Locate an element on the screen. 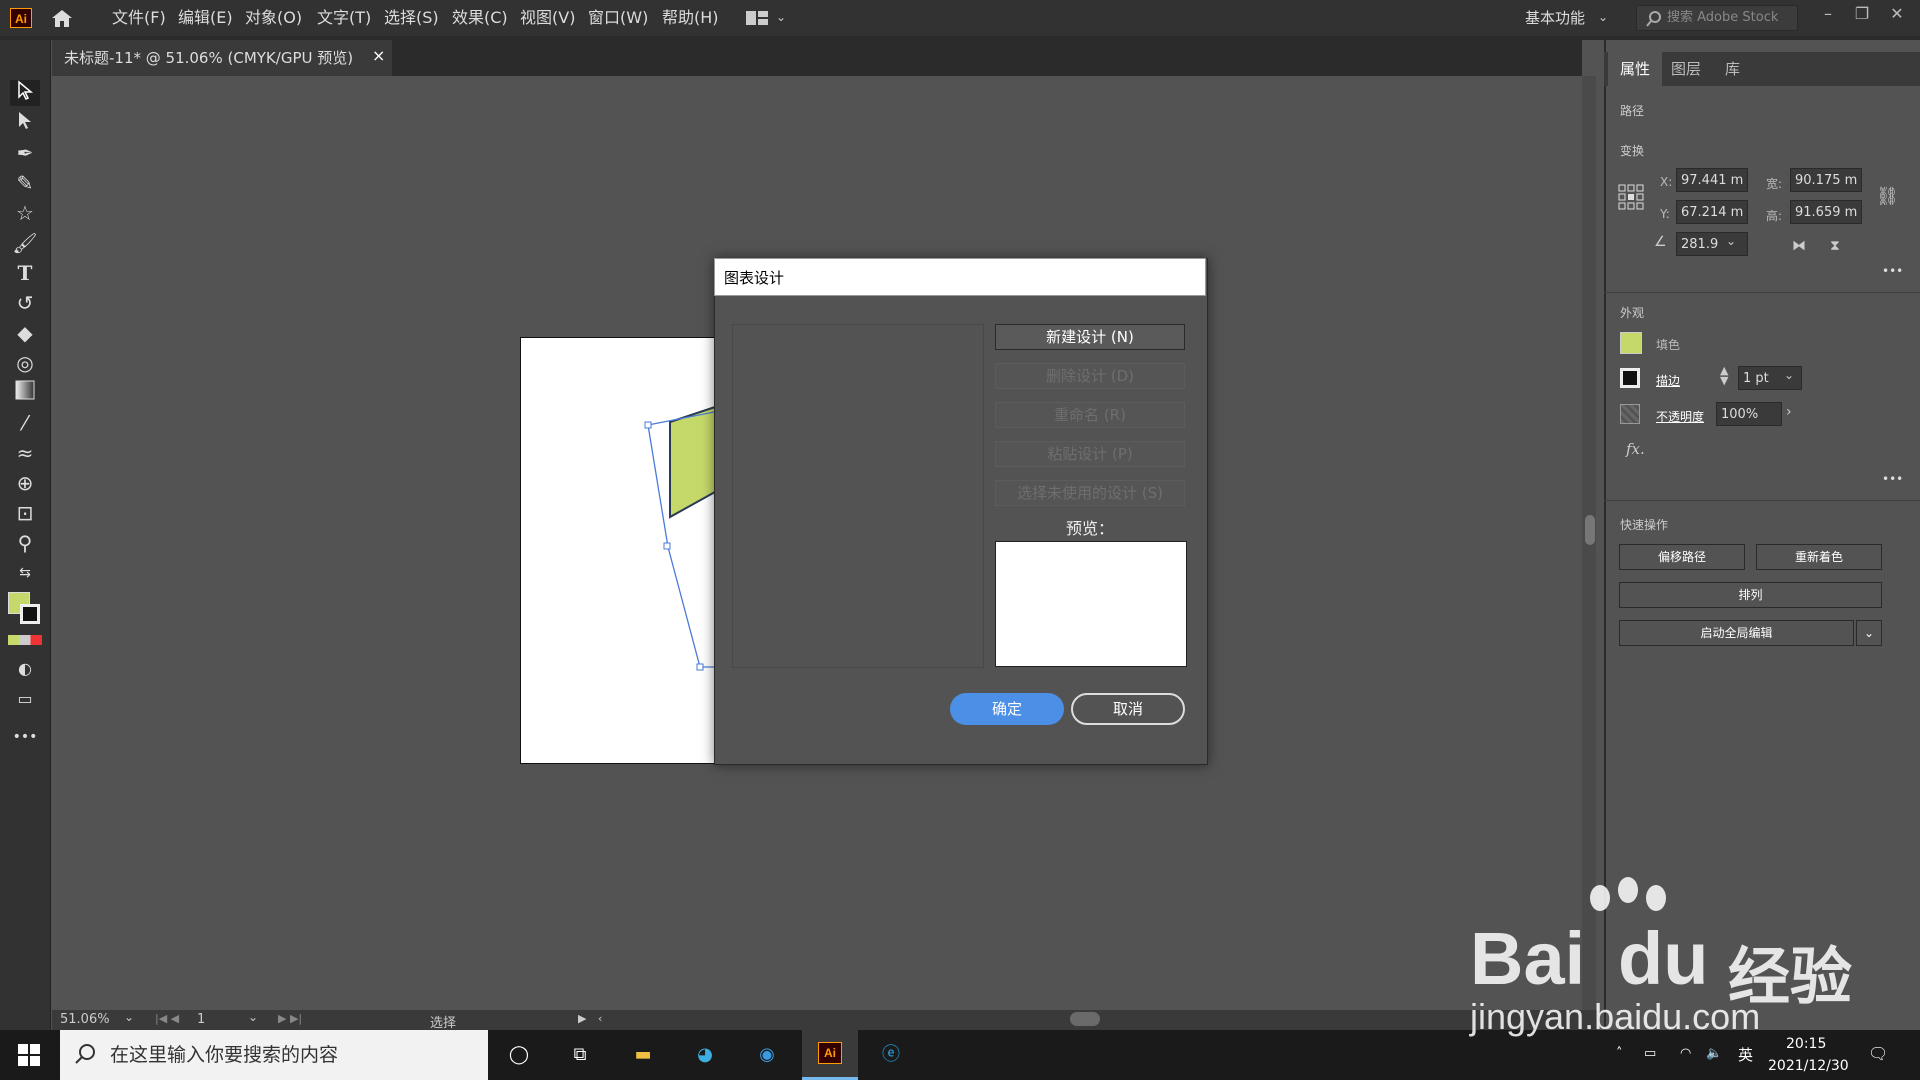 Image resolution: width=1920 pixels, height=1080 pixels. paste-design-button: 粘贴设计 (P) is located at coordinates (1090, 454).